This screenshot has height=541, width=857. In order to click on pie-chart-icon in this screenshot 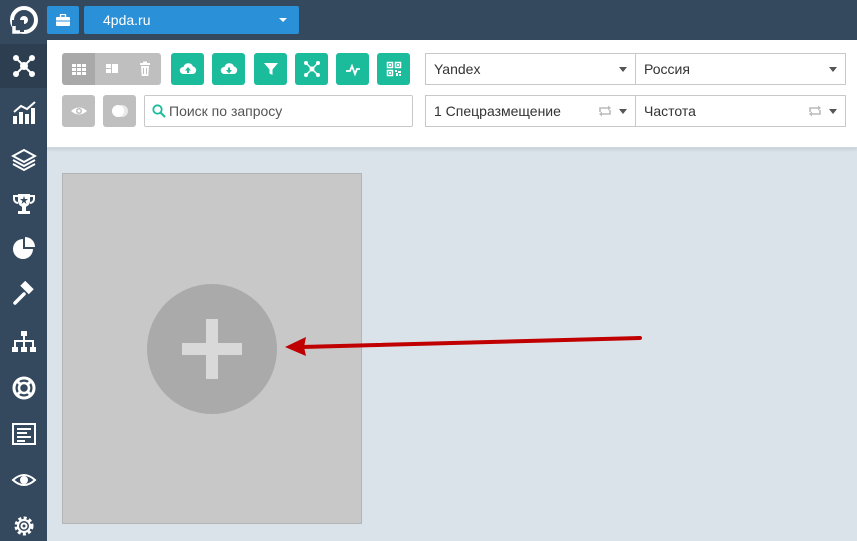, I will do `click(23, 248)`.